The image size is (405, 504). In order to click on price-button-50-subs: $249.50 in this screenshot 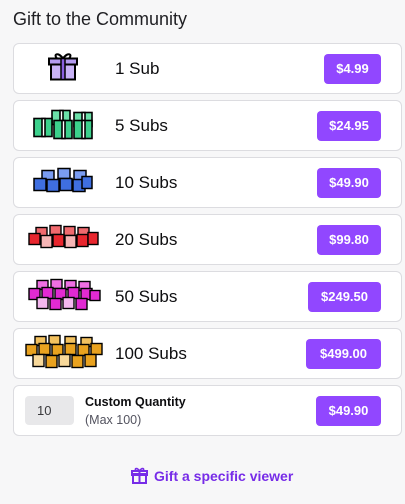, I will do `click(344, 296)`.